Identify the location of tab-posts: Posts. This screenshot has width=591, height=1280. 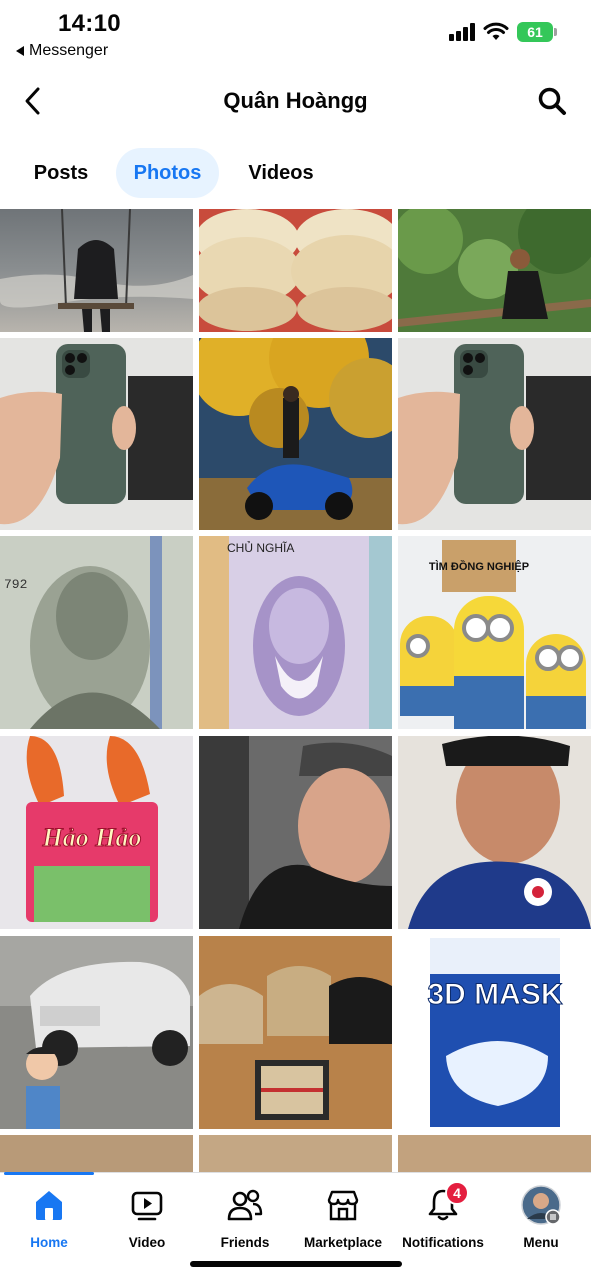
(61, 173).